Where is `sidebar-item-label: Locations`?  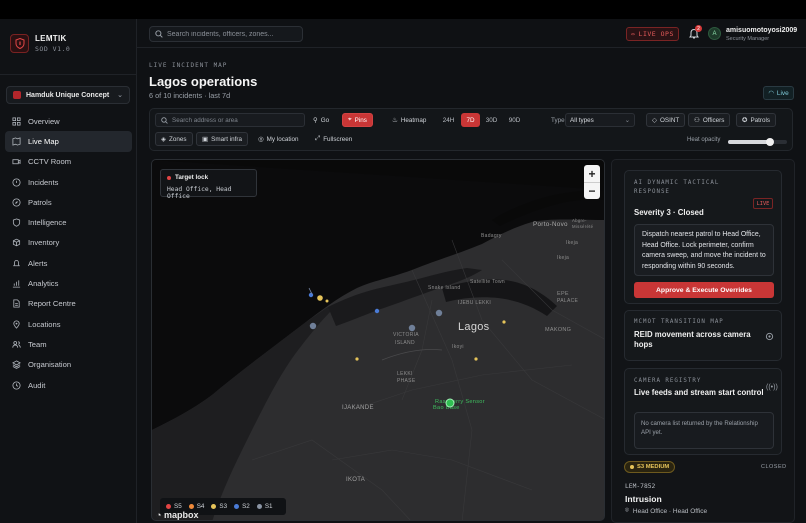 sidebar-item-label: Locations is located at coordinates (44, 324).